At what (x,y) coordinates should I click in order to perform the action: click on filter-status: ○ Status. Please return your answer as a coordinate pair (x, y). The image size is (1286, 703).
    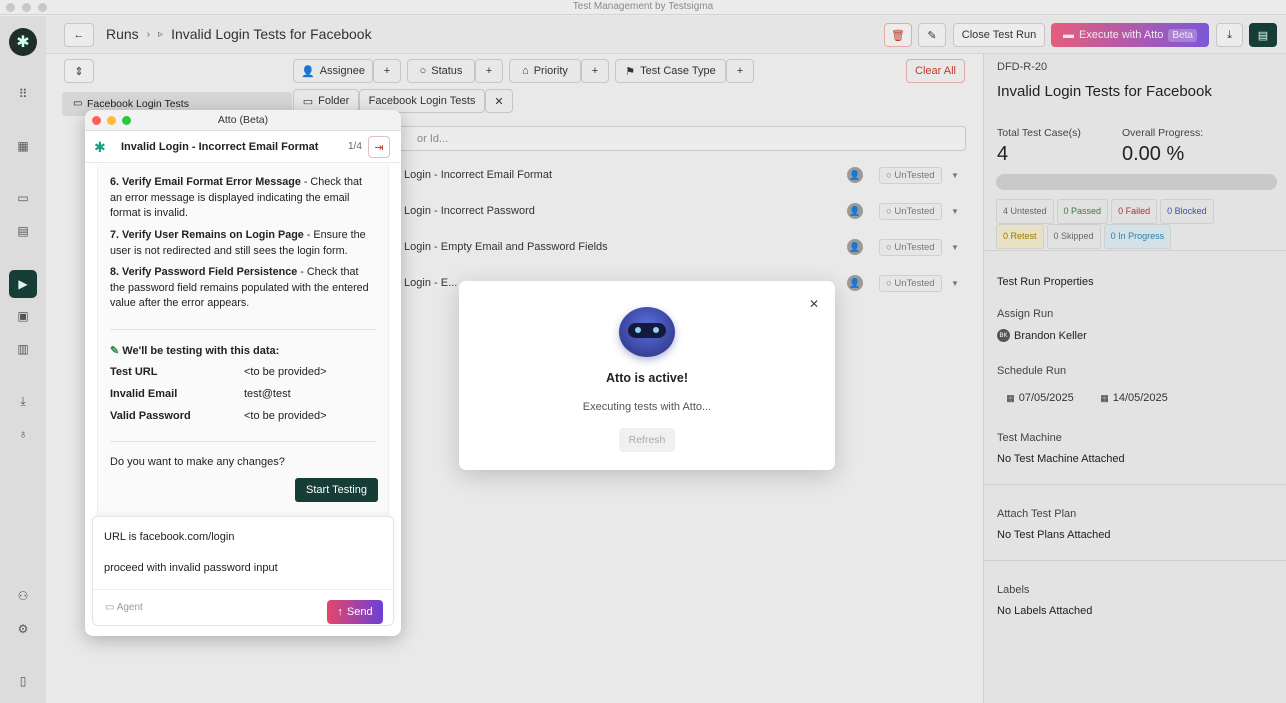
    Looking at the image, I should click on (441, 71).